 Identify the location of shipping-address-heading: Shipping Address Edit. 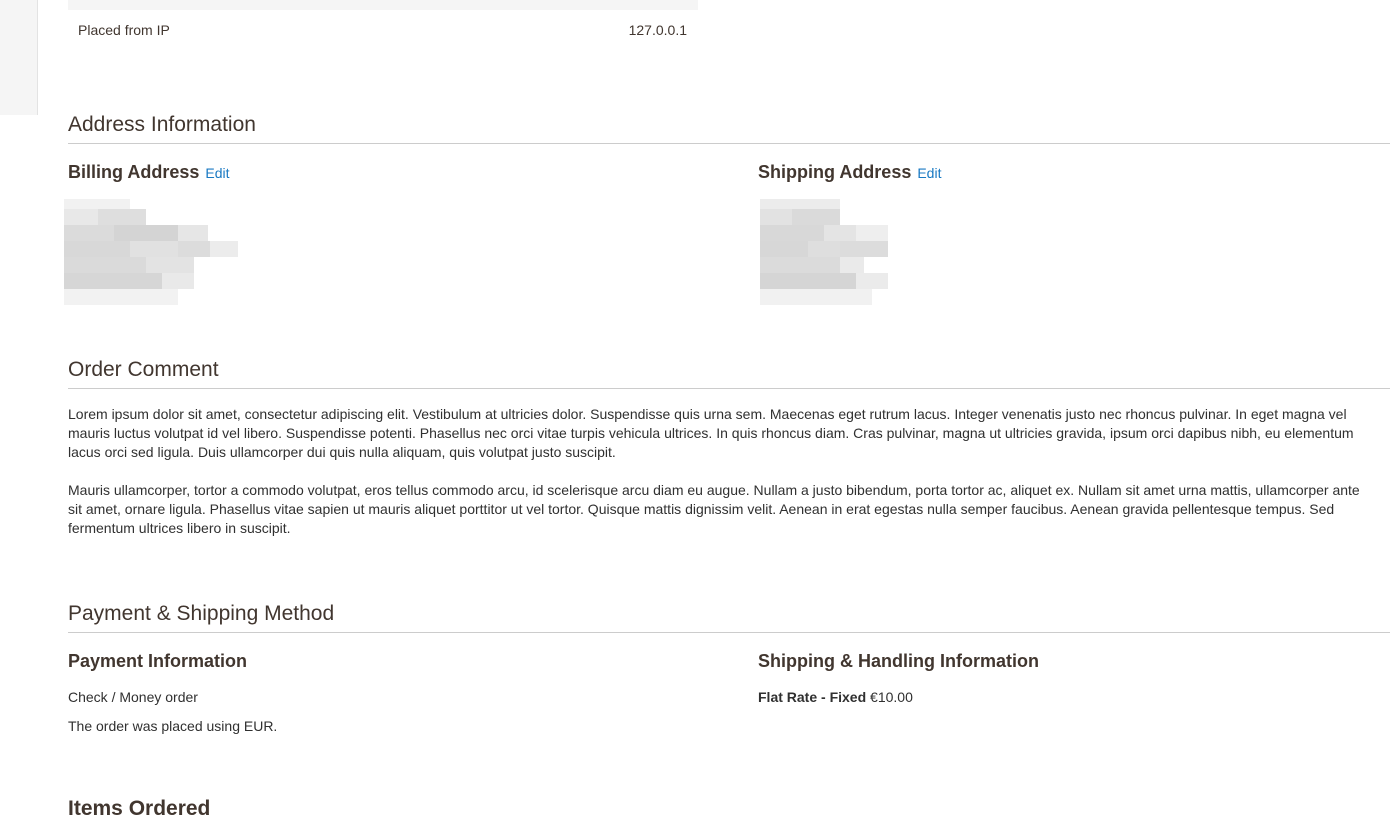
(849, 172).